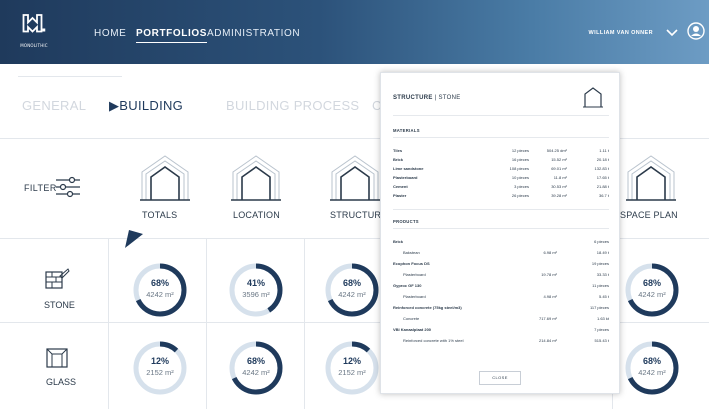 This screenshot has width=709, height=409. What do you see at coordinates (621, 33) in the screenshot?
I see `user-name: WILLIAM VAN ONNER` at bounding box center [621, 33].